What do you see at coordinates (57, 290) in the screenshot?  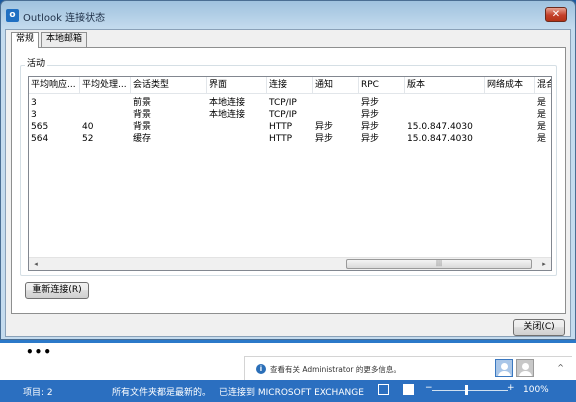 I see `reconnect-button: 重新连接(R)` at bounding box center [57, 290].